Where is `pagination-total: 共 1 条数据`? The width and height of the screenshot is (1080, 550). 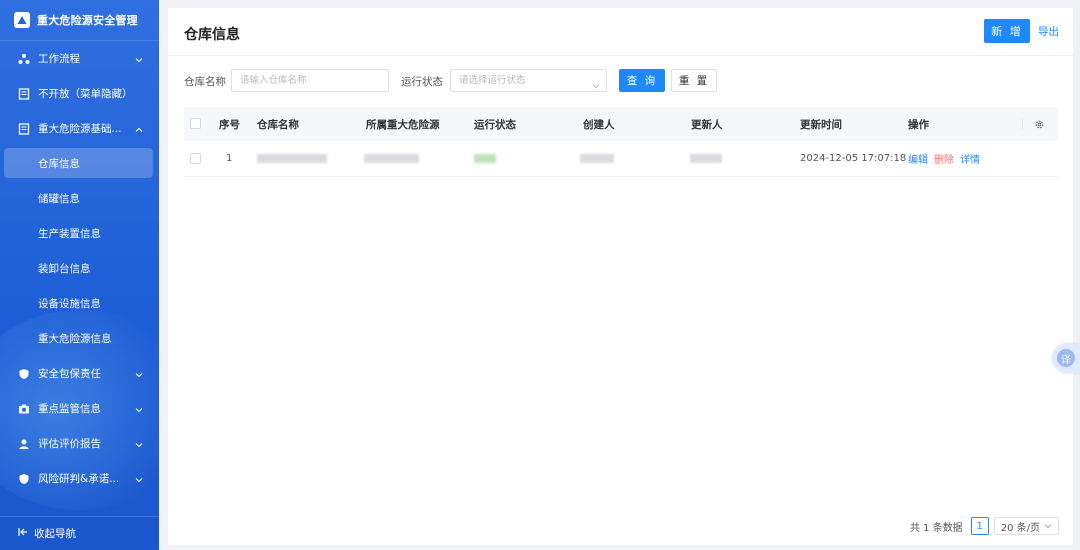
pagination-total: 共 1 条数据 is located at coordinates (936, 528).